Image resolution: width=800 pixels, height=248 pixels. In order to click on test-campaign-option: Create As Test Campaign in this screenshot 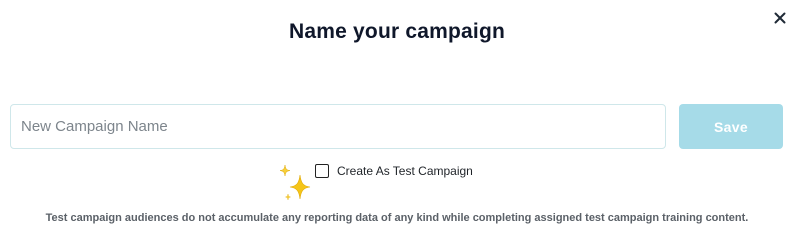, I will do `click(394, 171)`.